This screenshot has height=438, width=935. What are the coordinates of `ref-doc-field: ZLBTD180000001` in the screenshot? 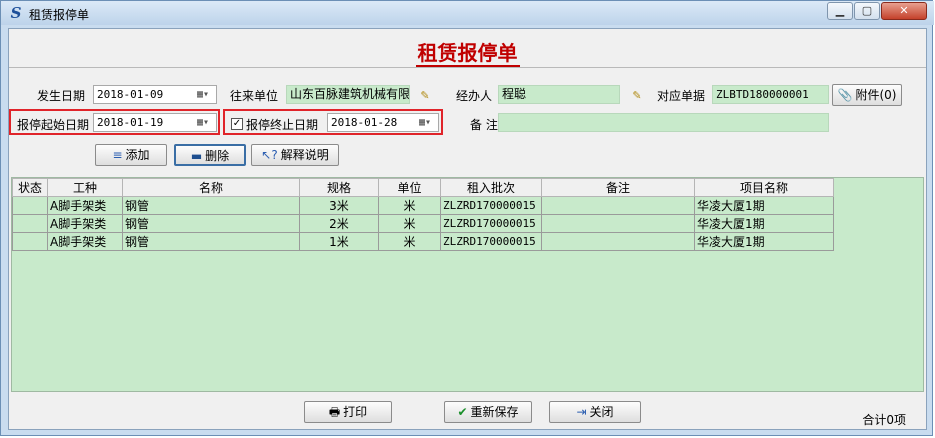 It's located at (770, 94).